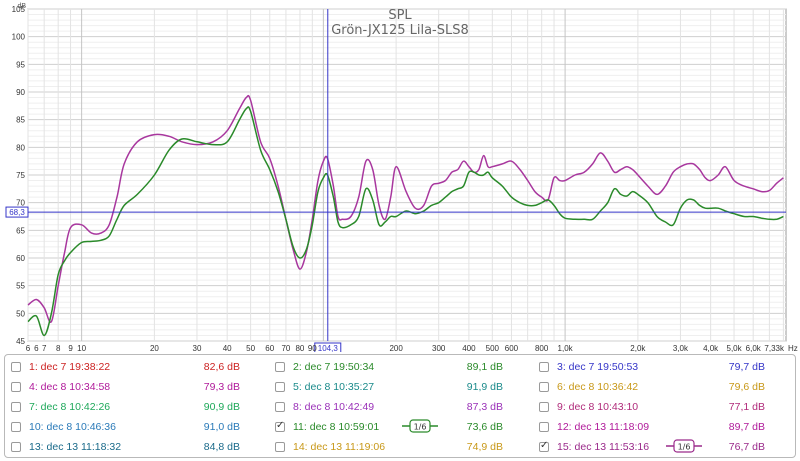 The width and height of the screenshot is (800, 461). Describe the element at coordinates (400, 15) in the screenshot. I see `chart-title: SPL` at that location.